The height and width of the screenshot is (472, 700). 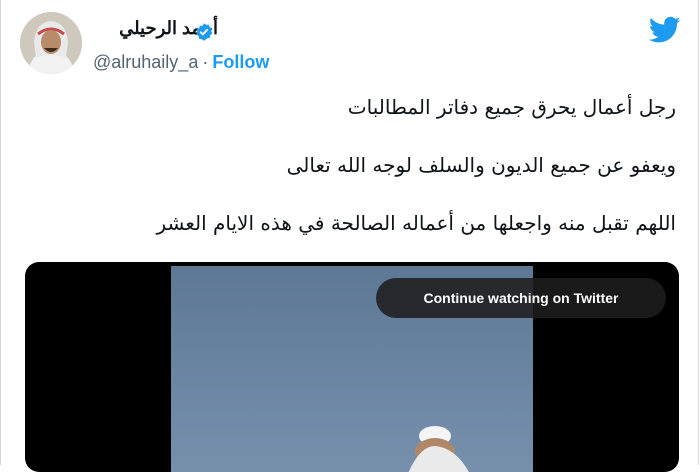 What do you see at coordinates (511, 107) in the screenshot?
I see `tweet-line-1: رجل أعمال يحرق جميع دفاتر المطالبات` at bounding box center [511, 107].